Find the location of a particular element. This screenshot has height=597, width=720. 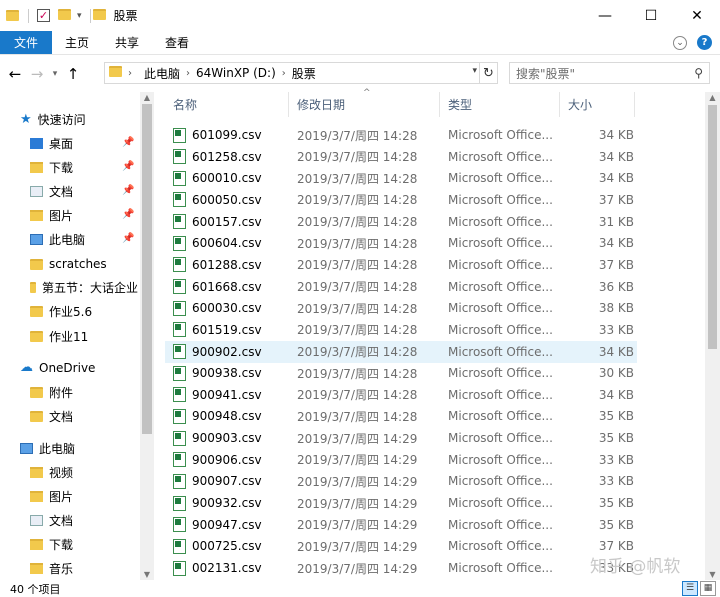

file-size: 33 KB is located at coordinates (616, 329).